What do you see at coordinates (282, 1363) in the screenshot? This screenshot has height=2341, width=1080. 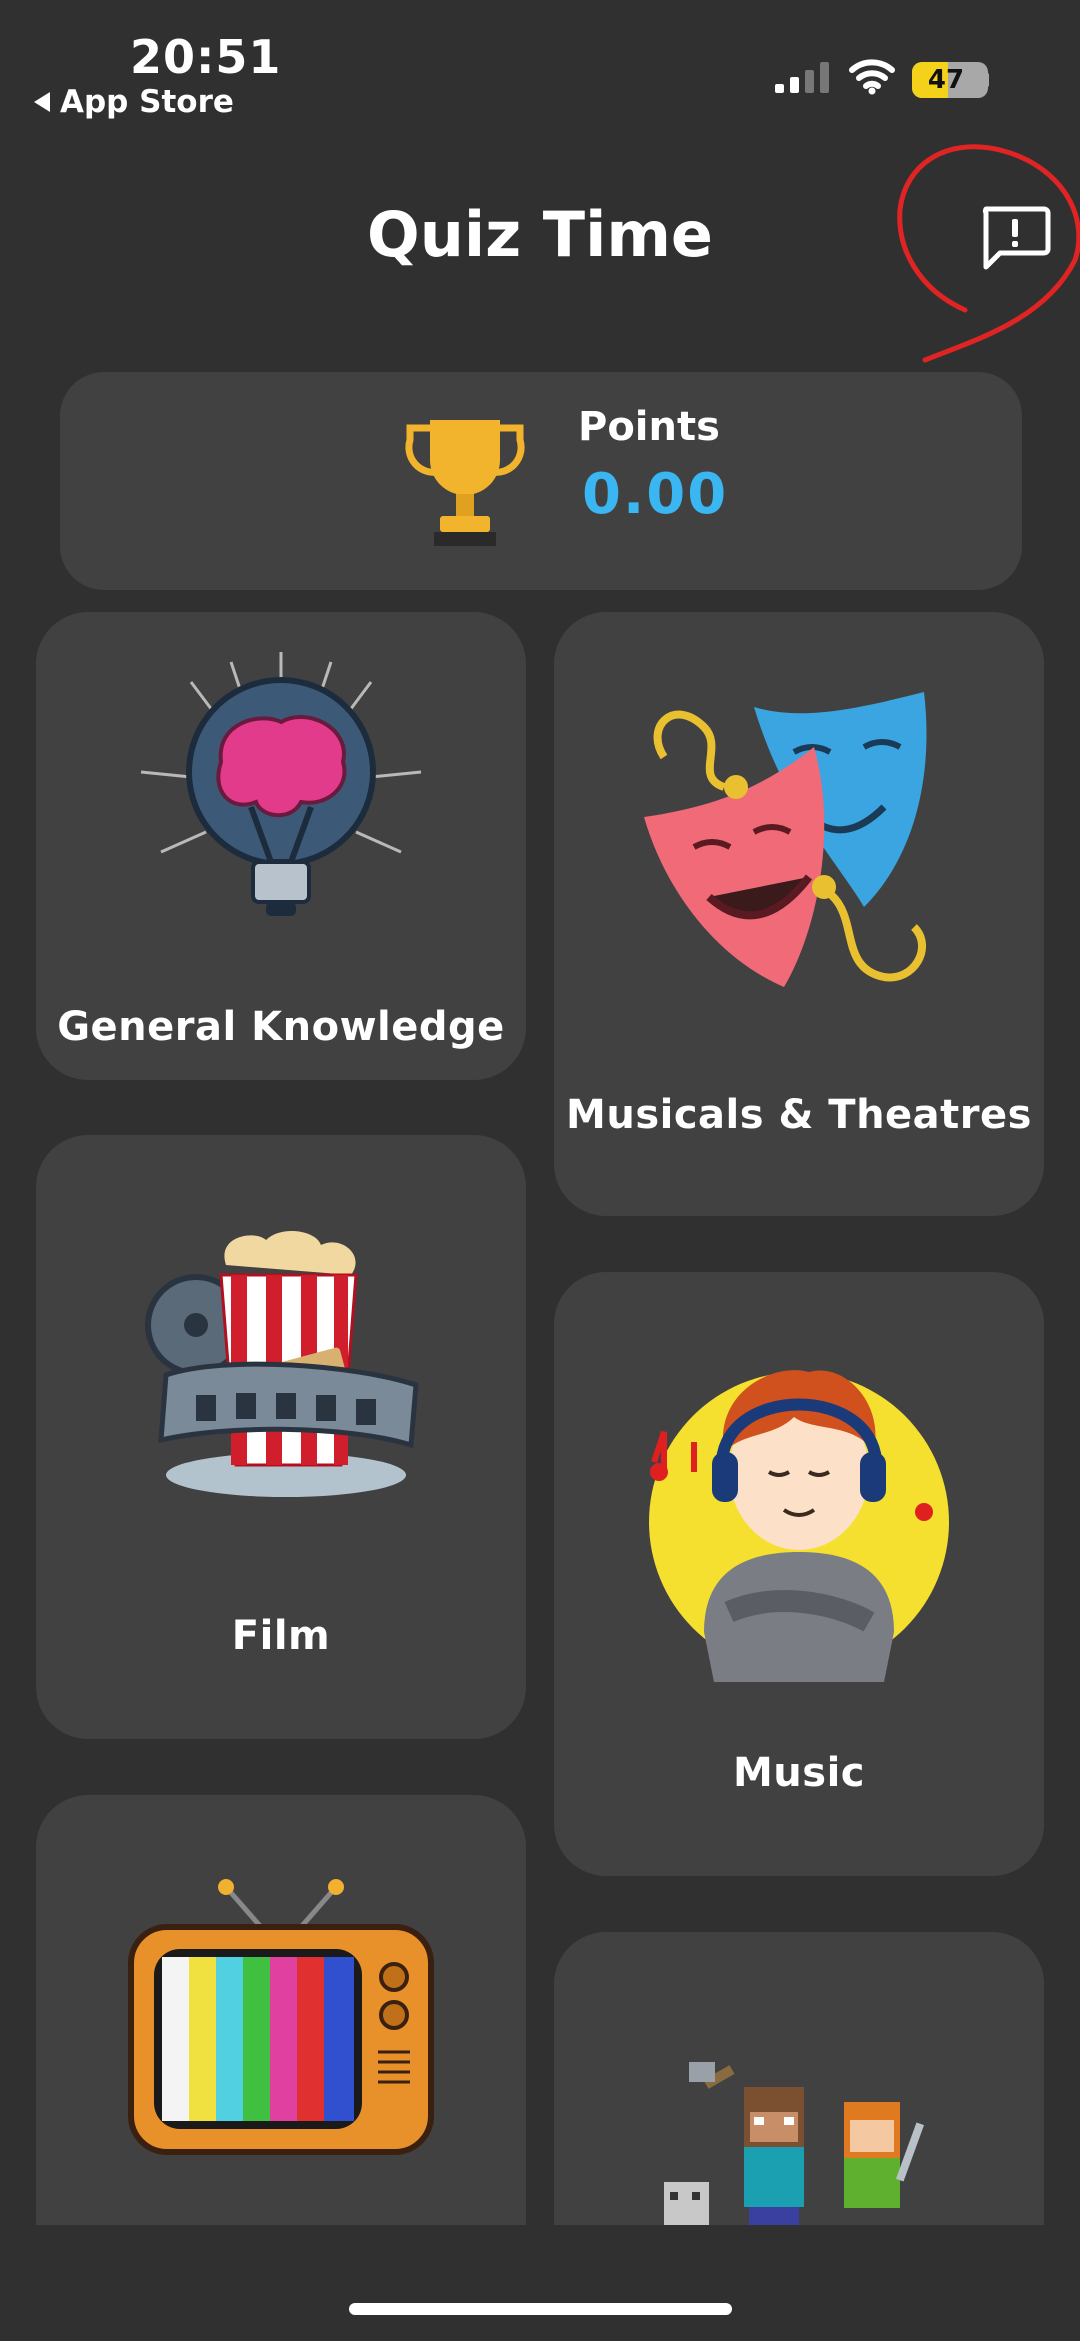 I see `popcorn-film-reel-icon` at bounding box center [282, 1363].